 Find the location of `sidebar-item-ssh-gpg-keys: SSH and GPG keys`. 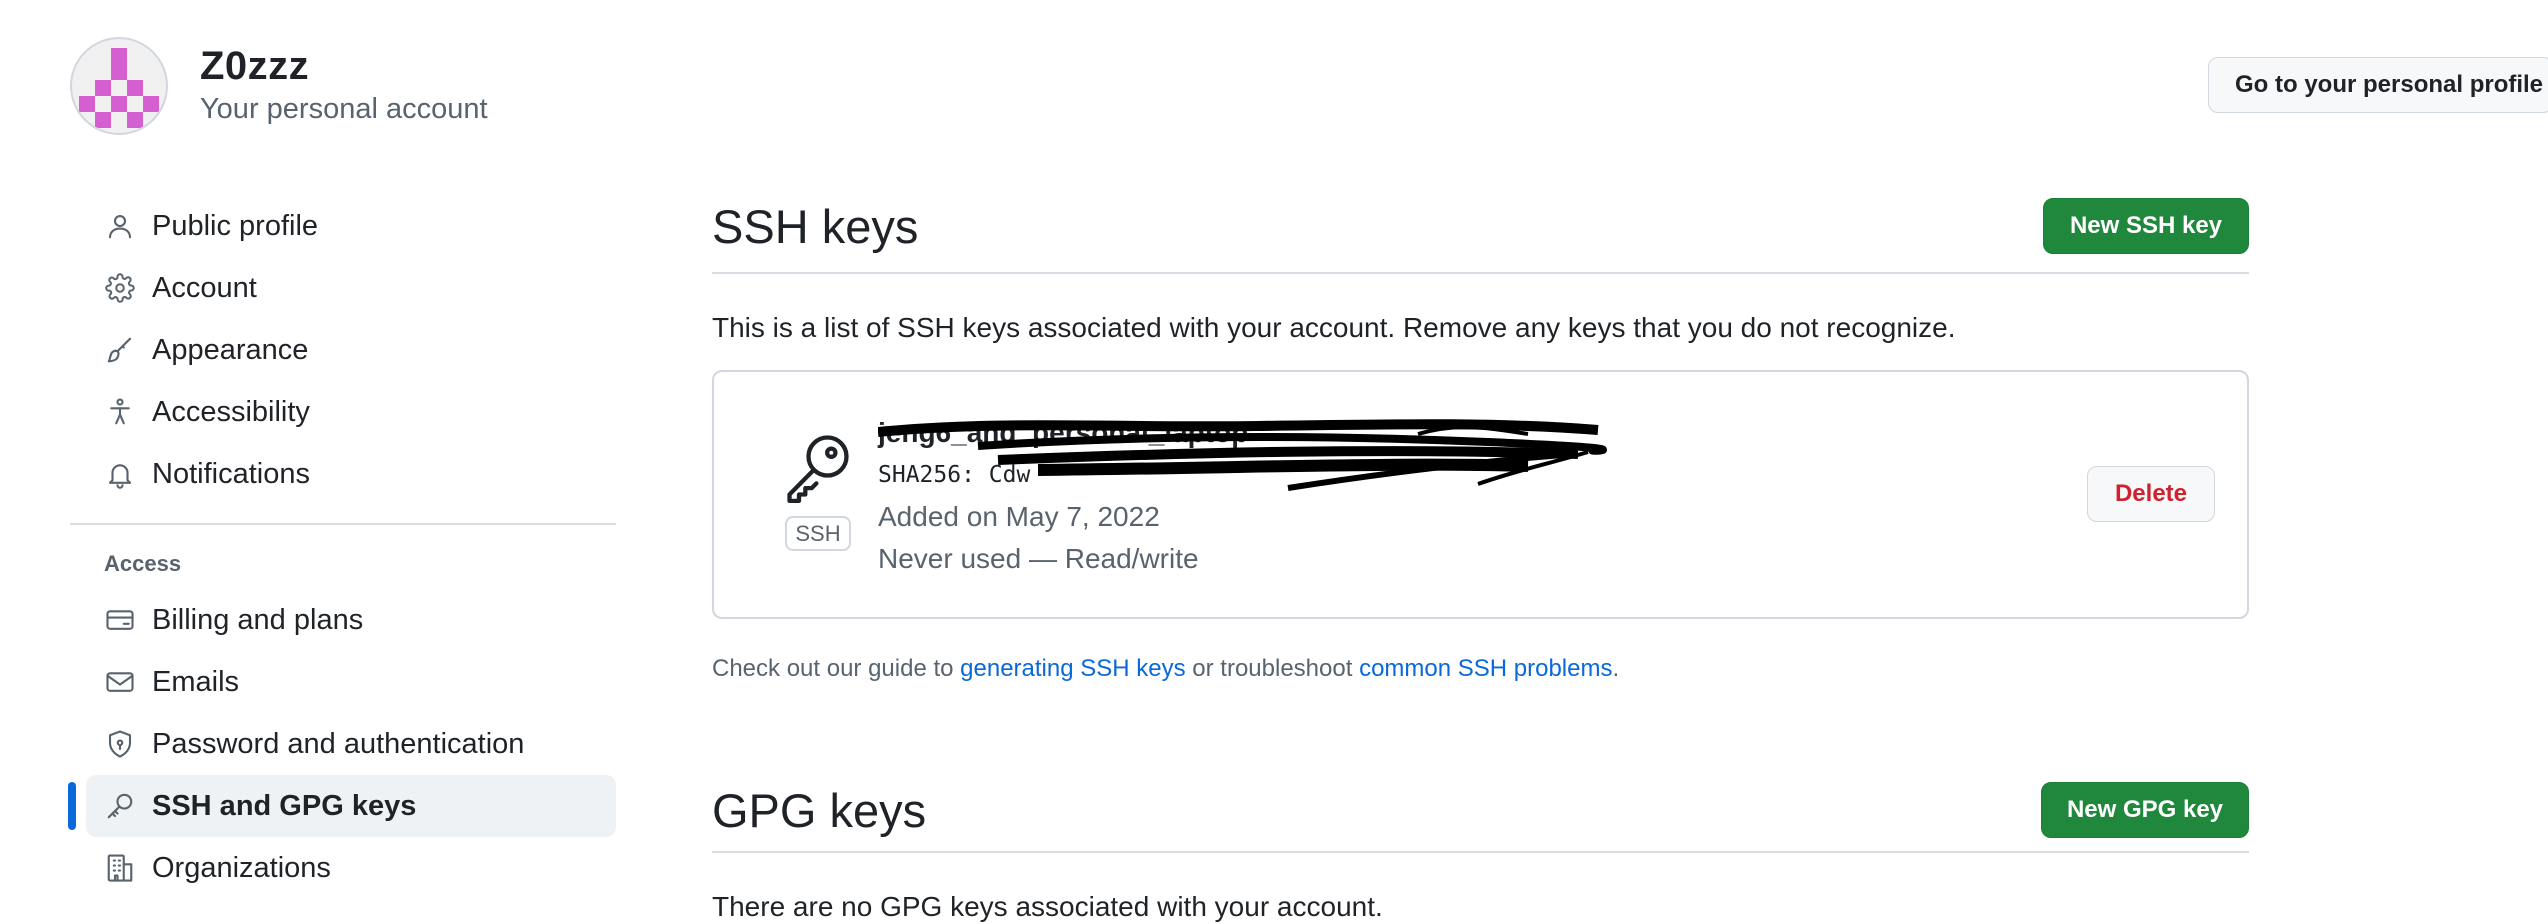

sidebar-item-ssh-gpg-keys: SSH and GPG keys is located at coordinates (342, 806).